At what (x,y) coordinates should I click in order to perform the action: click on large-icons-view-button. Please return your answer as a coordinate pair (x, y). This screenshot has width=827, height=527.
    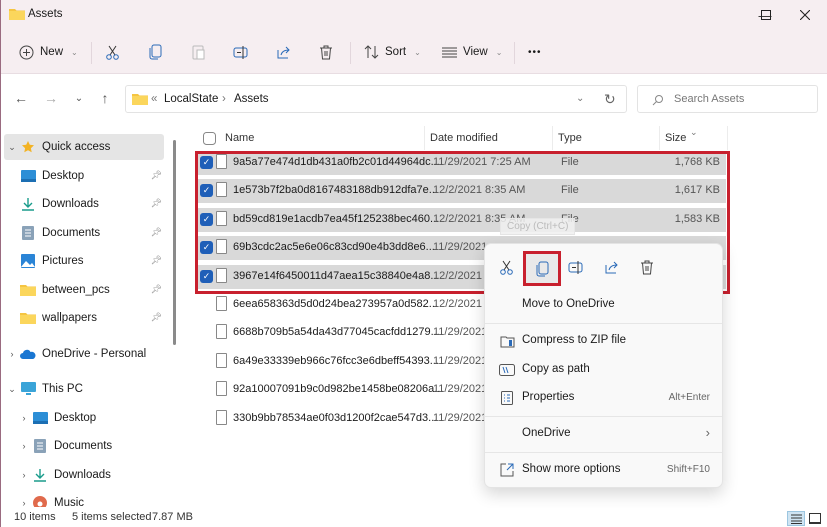
    Looking at the image, I should click on (815, 518).